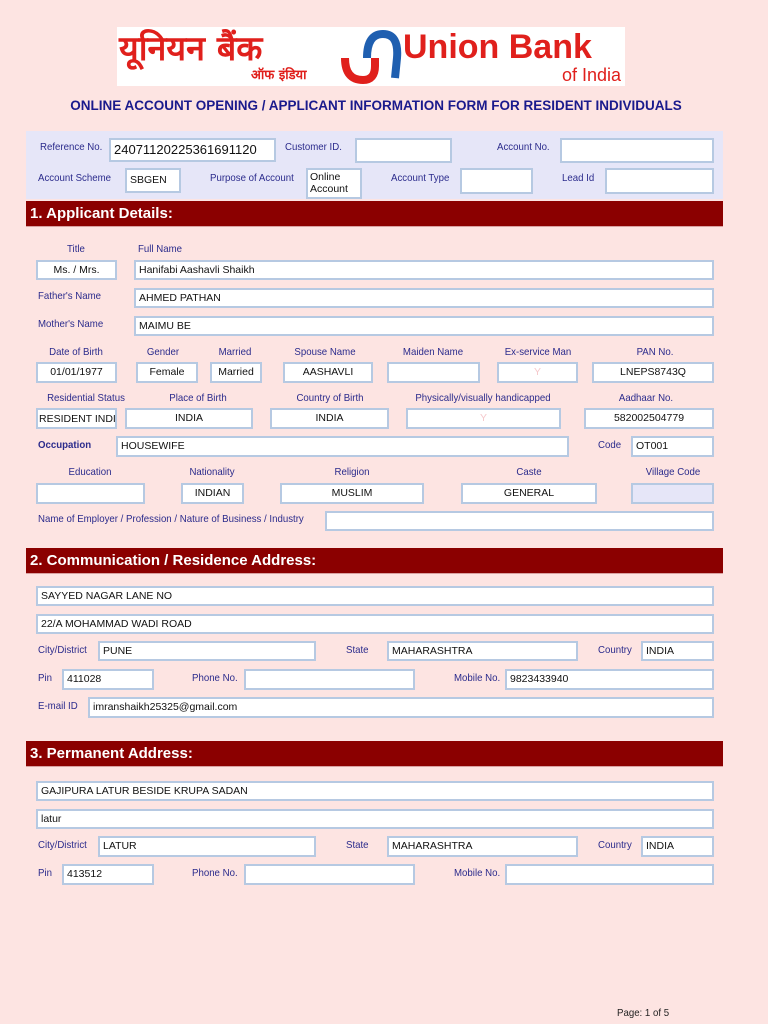 Image resolution: width=768 pixels, height=1024 pixels. I want to click on perm-state-label: State, so click(357, 845).